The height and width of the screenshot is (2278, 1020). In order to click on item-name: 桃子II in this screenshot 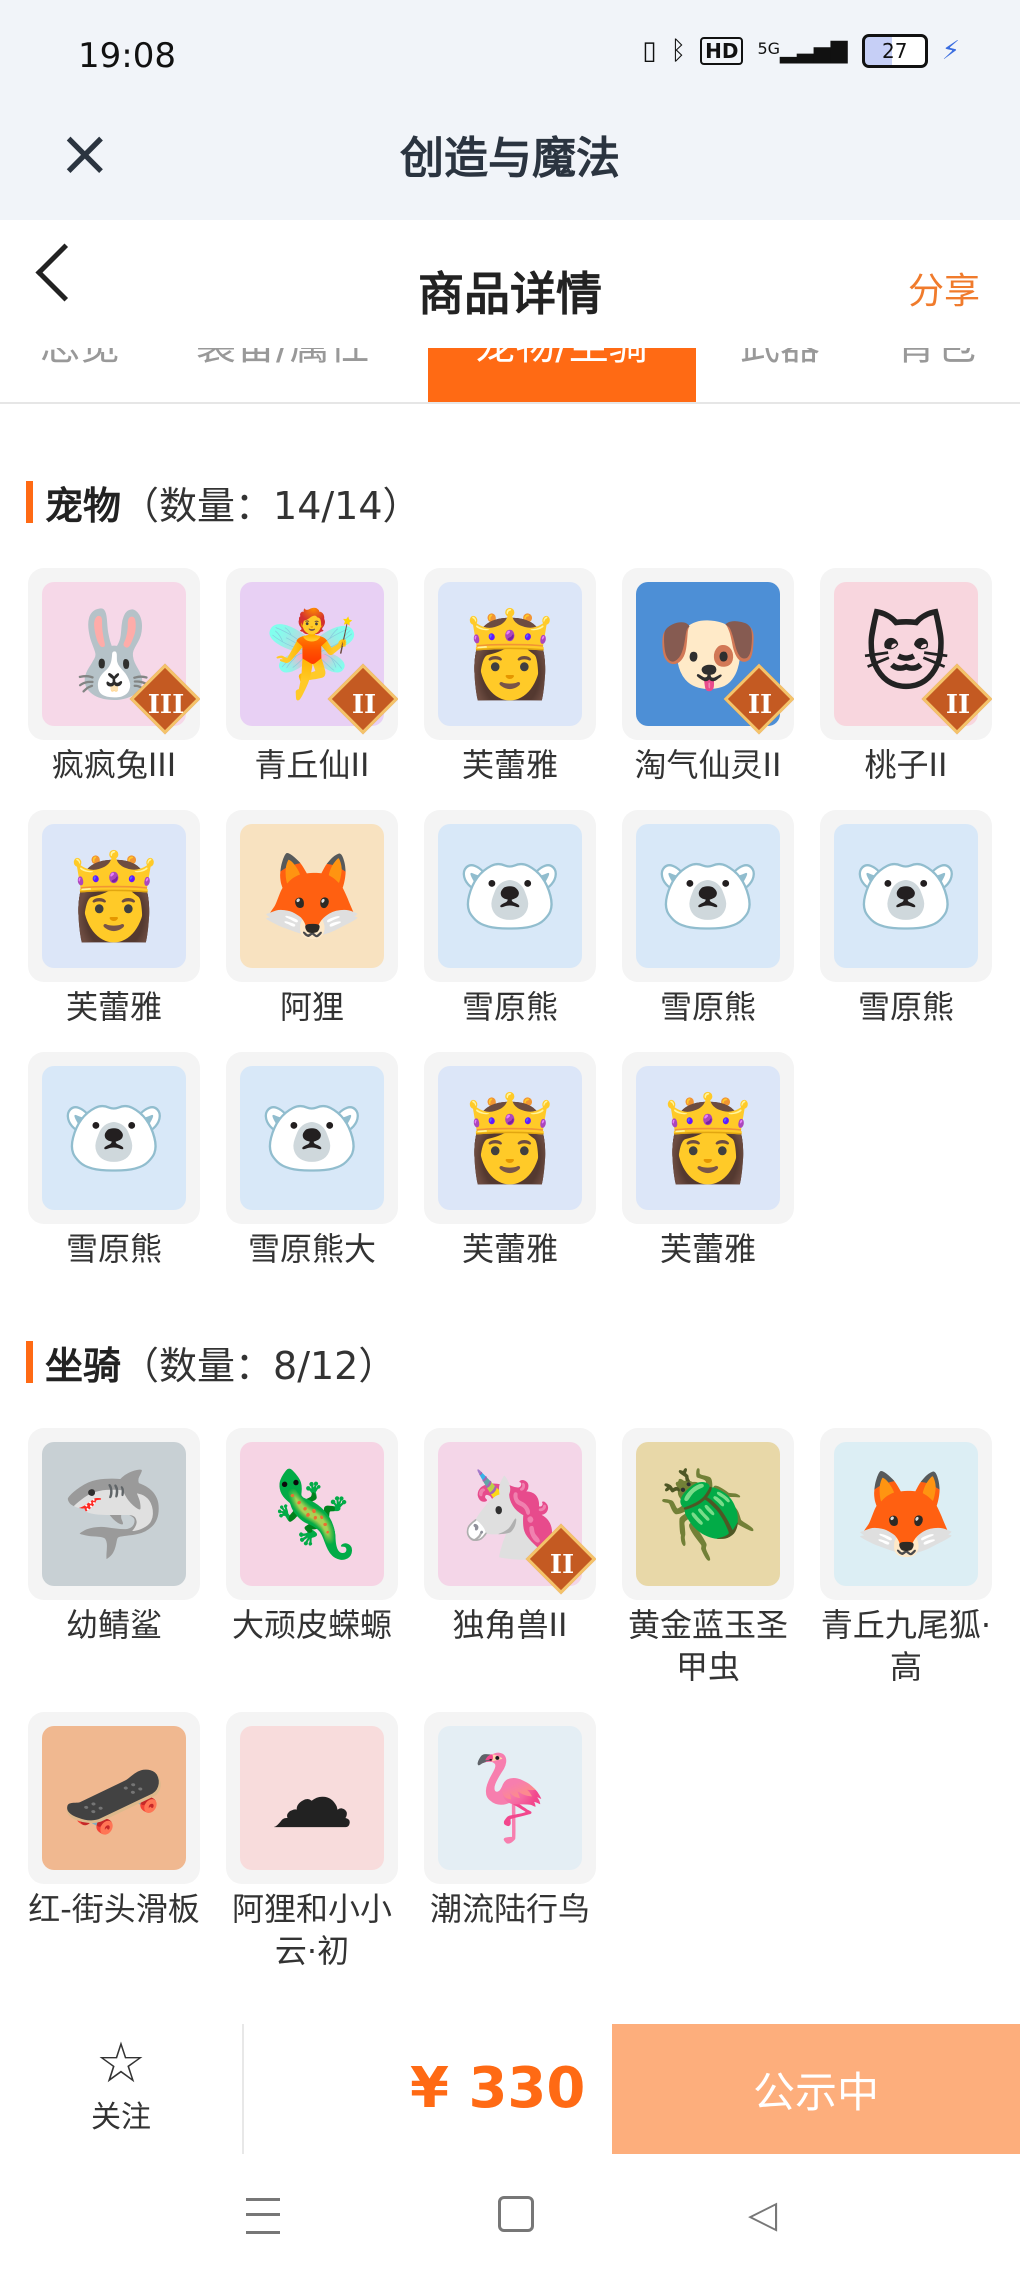, I will do `click(906, 765)`.